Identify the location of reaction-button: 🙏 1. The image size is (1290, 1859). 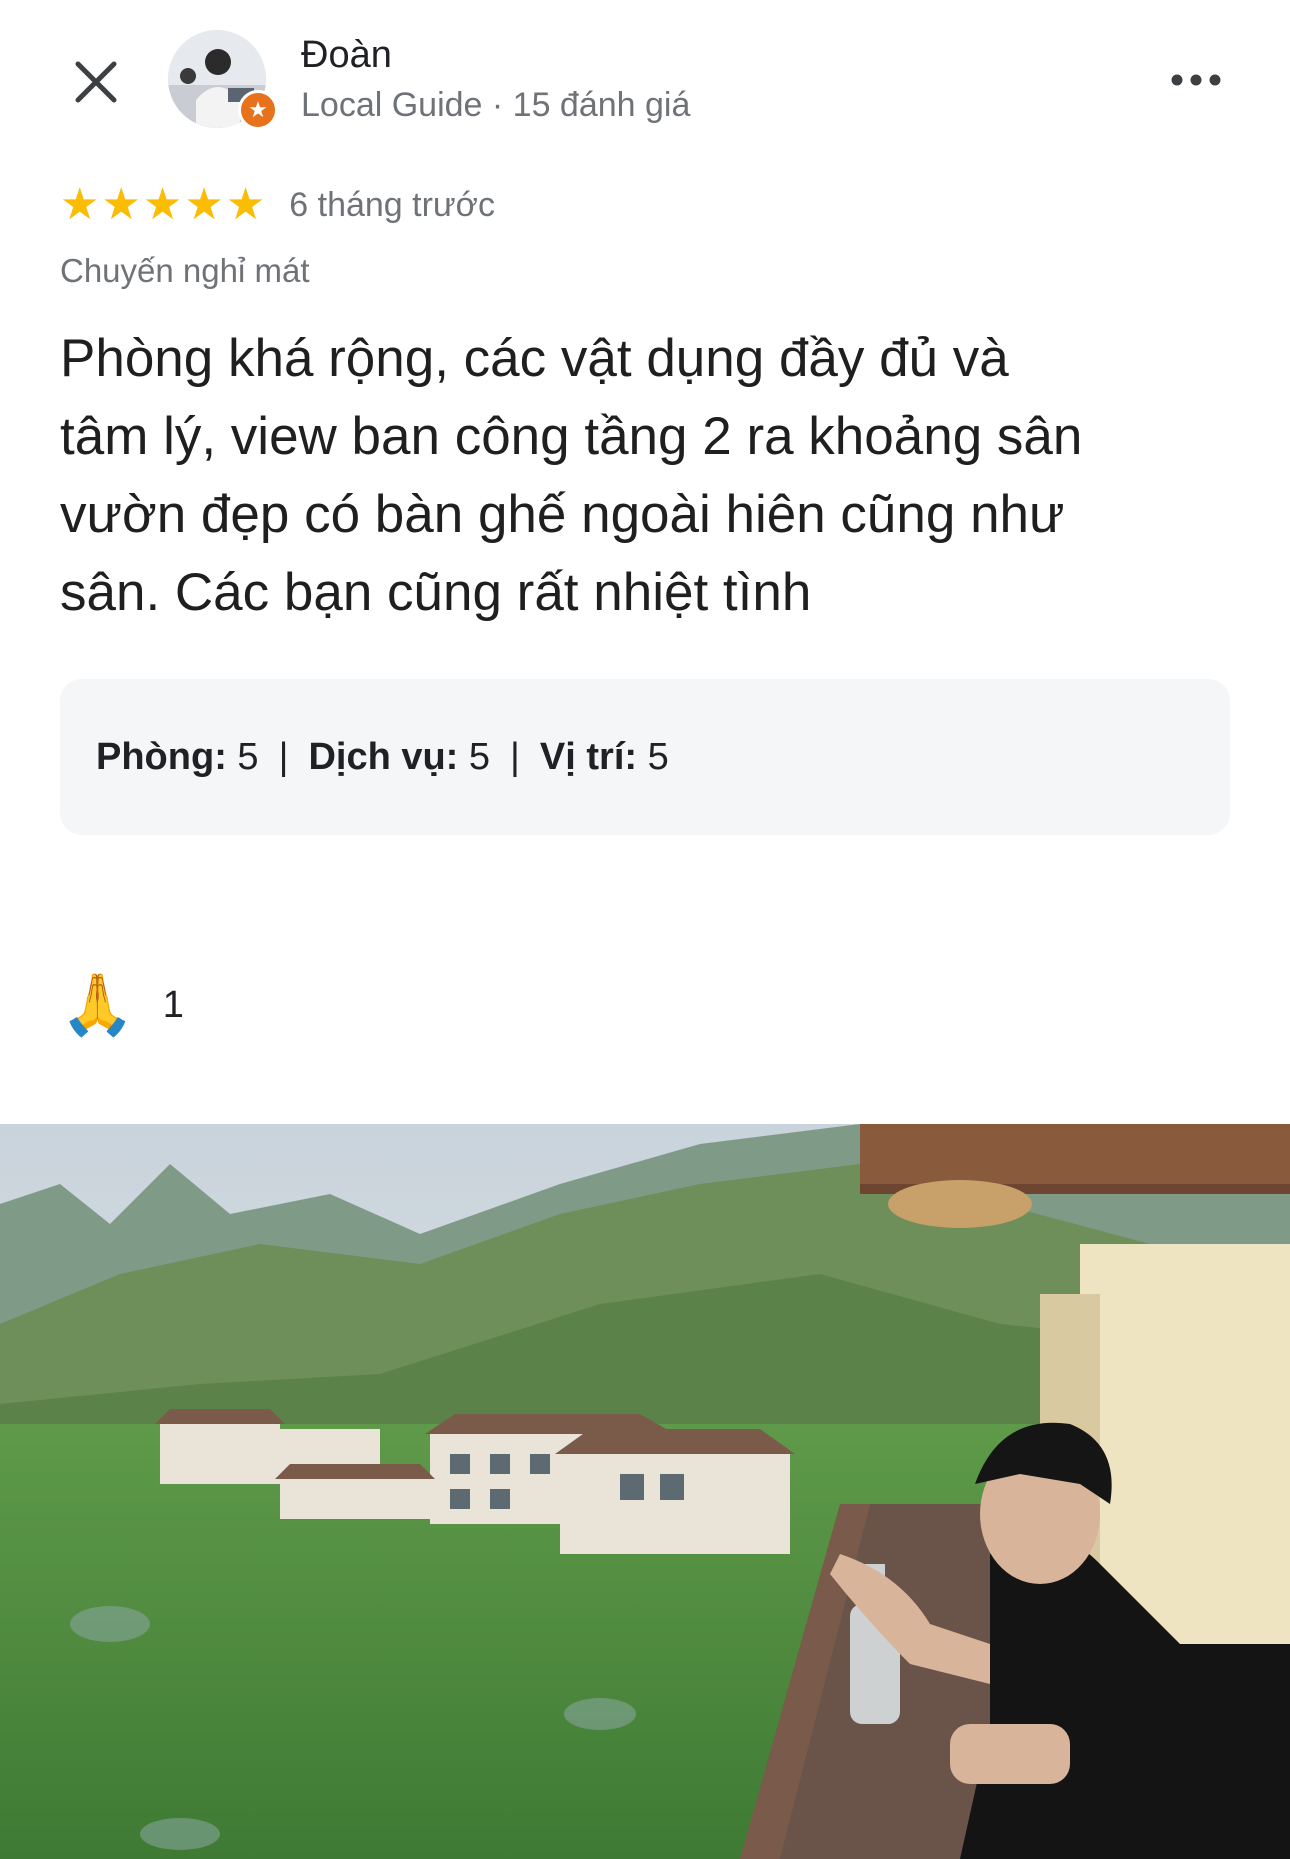
(122, 1005).